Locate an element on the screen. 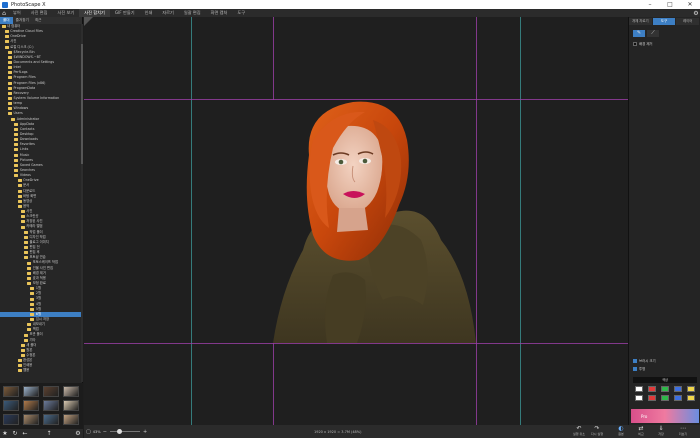 This screenshot has width=700, height=438. settings-icon: ⚙ is located at coordinates (78, 433).